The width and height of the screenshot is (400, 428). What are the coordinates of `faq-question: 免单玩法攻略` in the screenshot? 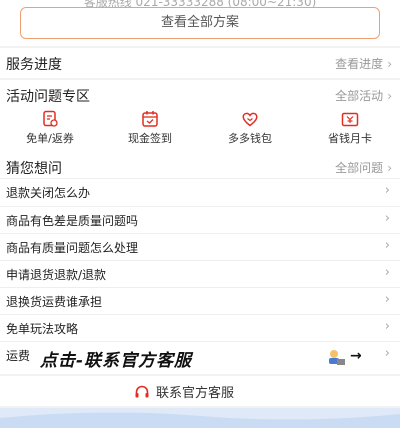 It's located at (42, 329).